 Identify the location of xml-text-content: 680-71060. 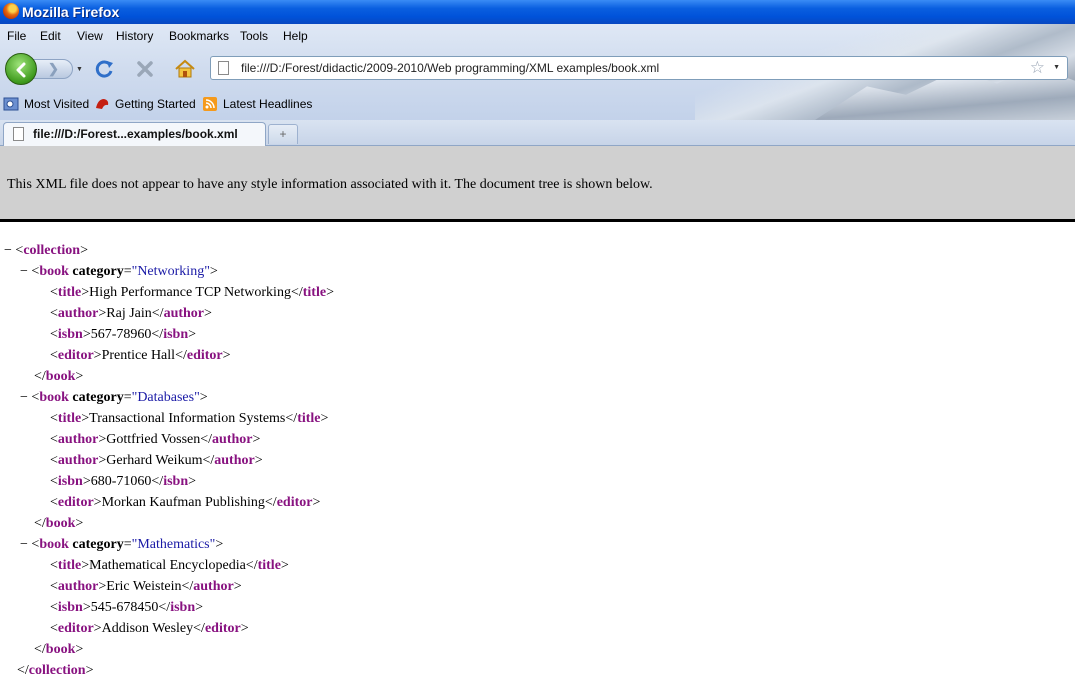
(121, 481).